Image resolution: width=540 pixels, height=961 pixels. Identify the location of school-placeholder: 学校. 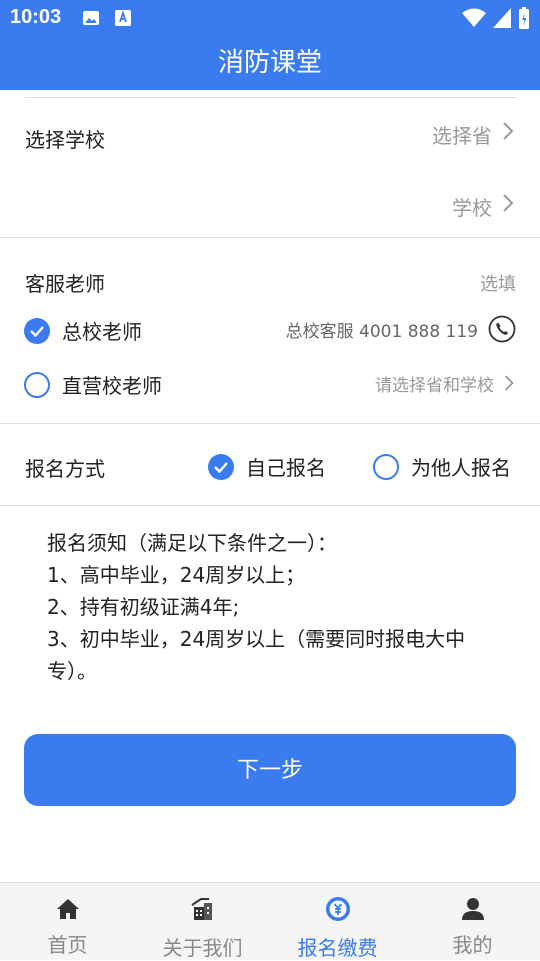
(472, 208).